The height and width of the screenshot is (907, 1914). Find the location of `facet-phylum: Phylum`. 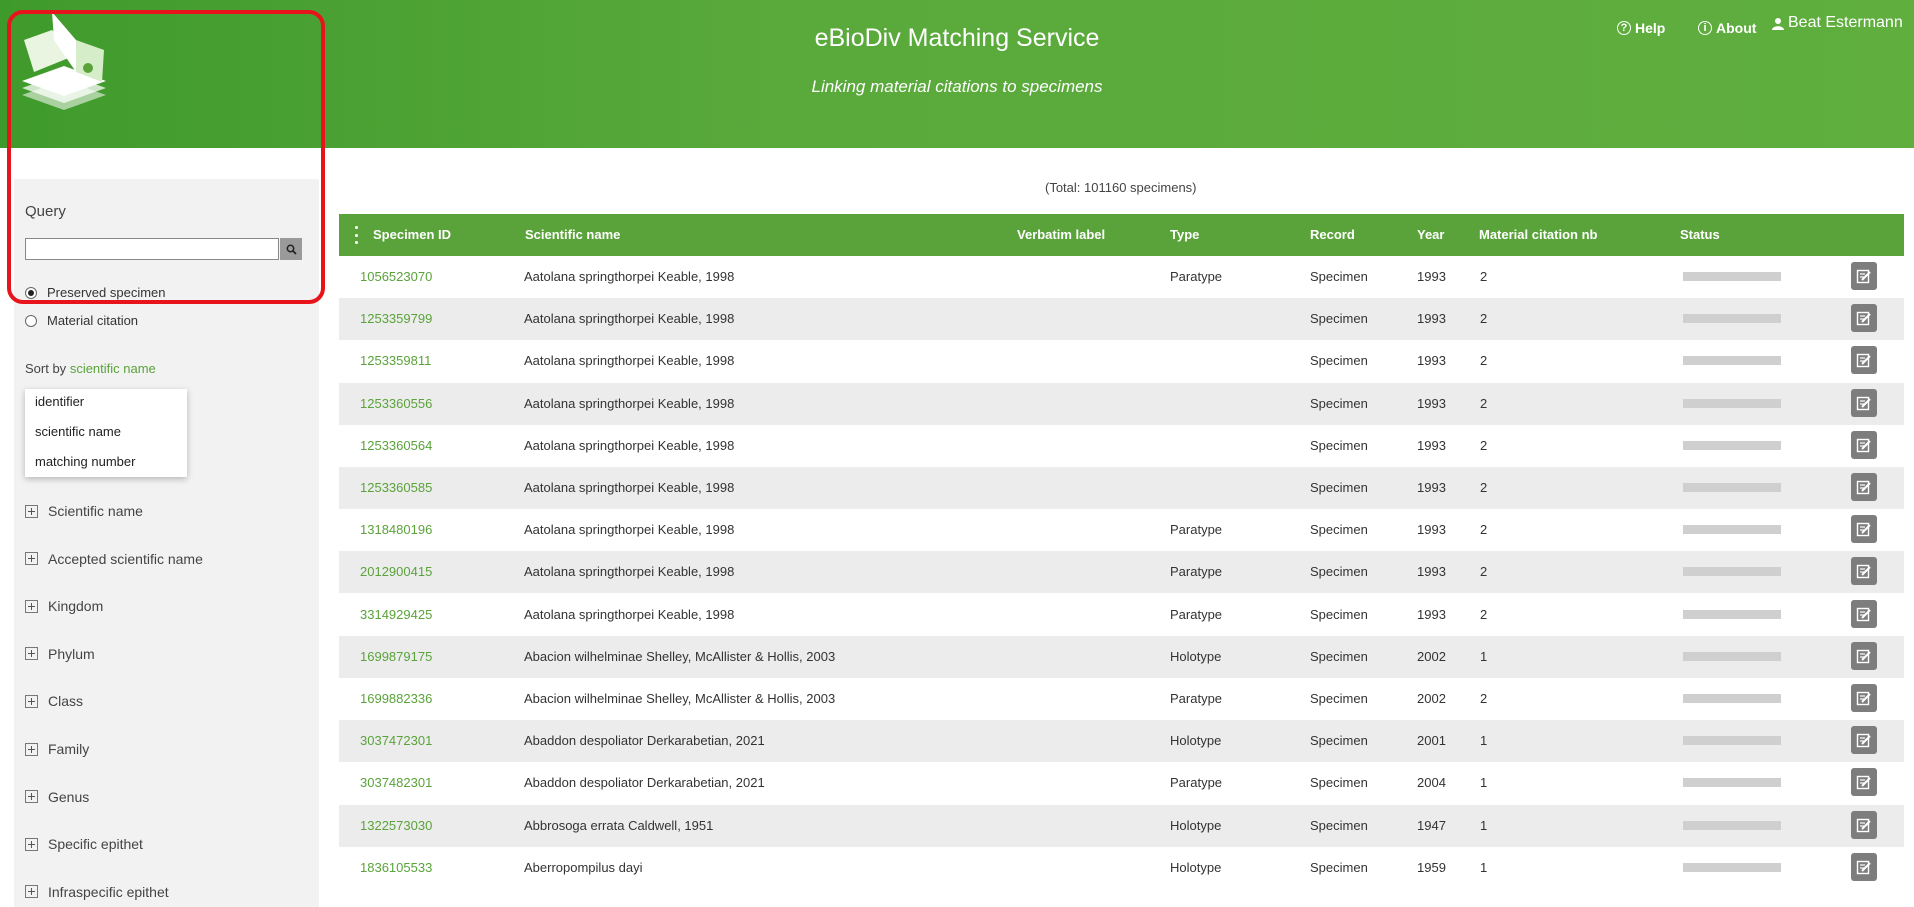

facet-phylum: Phylum is located at coordinates (60, 654).